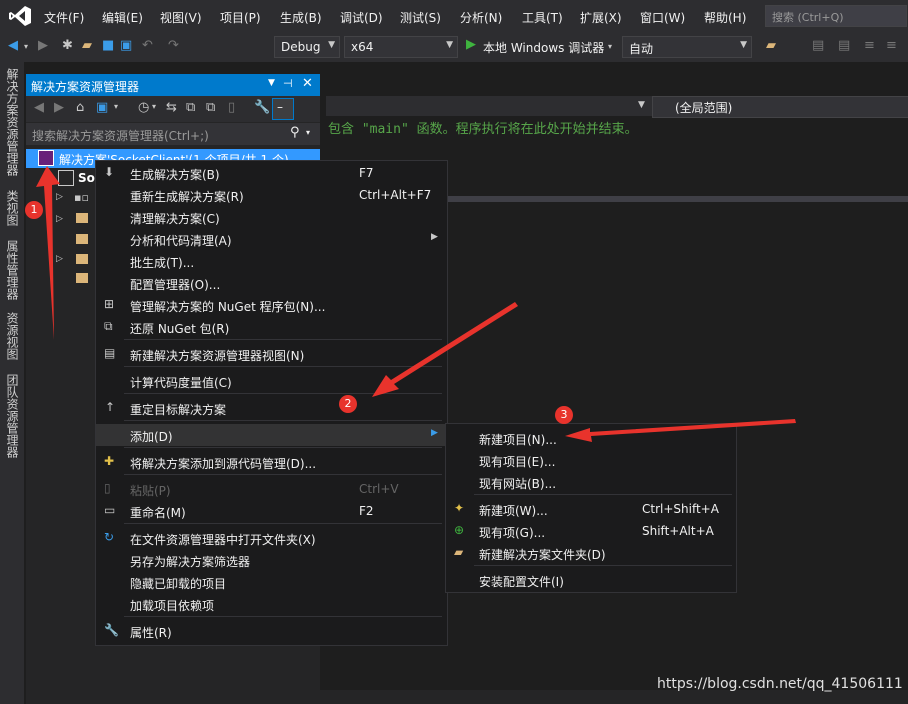 The image size is (908, 704). Describe the element at coordinates (542, 17) in the screenshot. I see `menu-tools: 工具(T)` at that location.